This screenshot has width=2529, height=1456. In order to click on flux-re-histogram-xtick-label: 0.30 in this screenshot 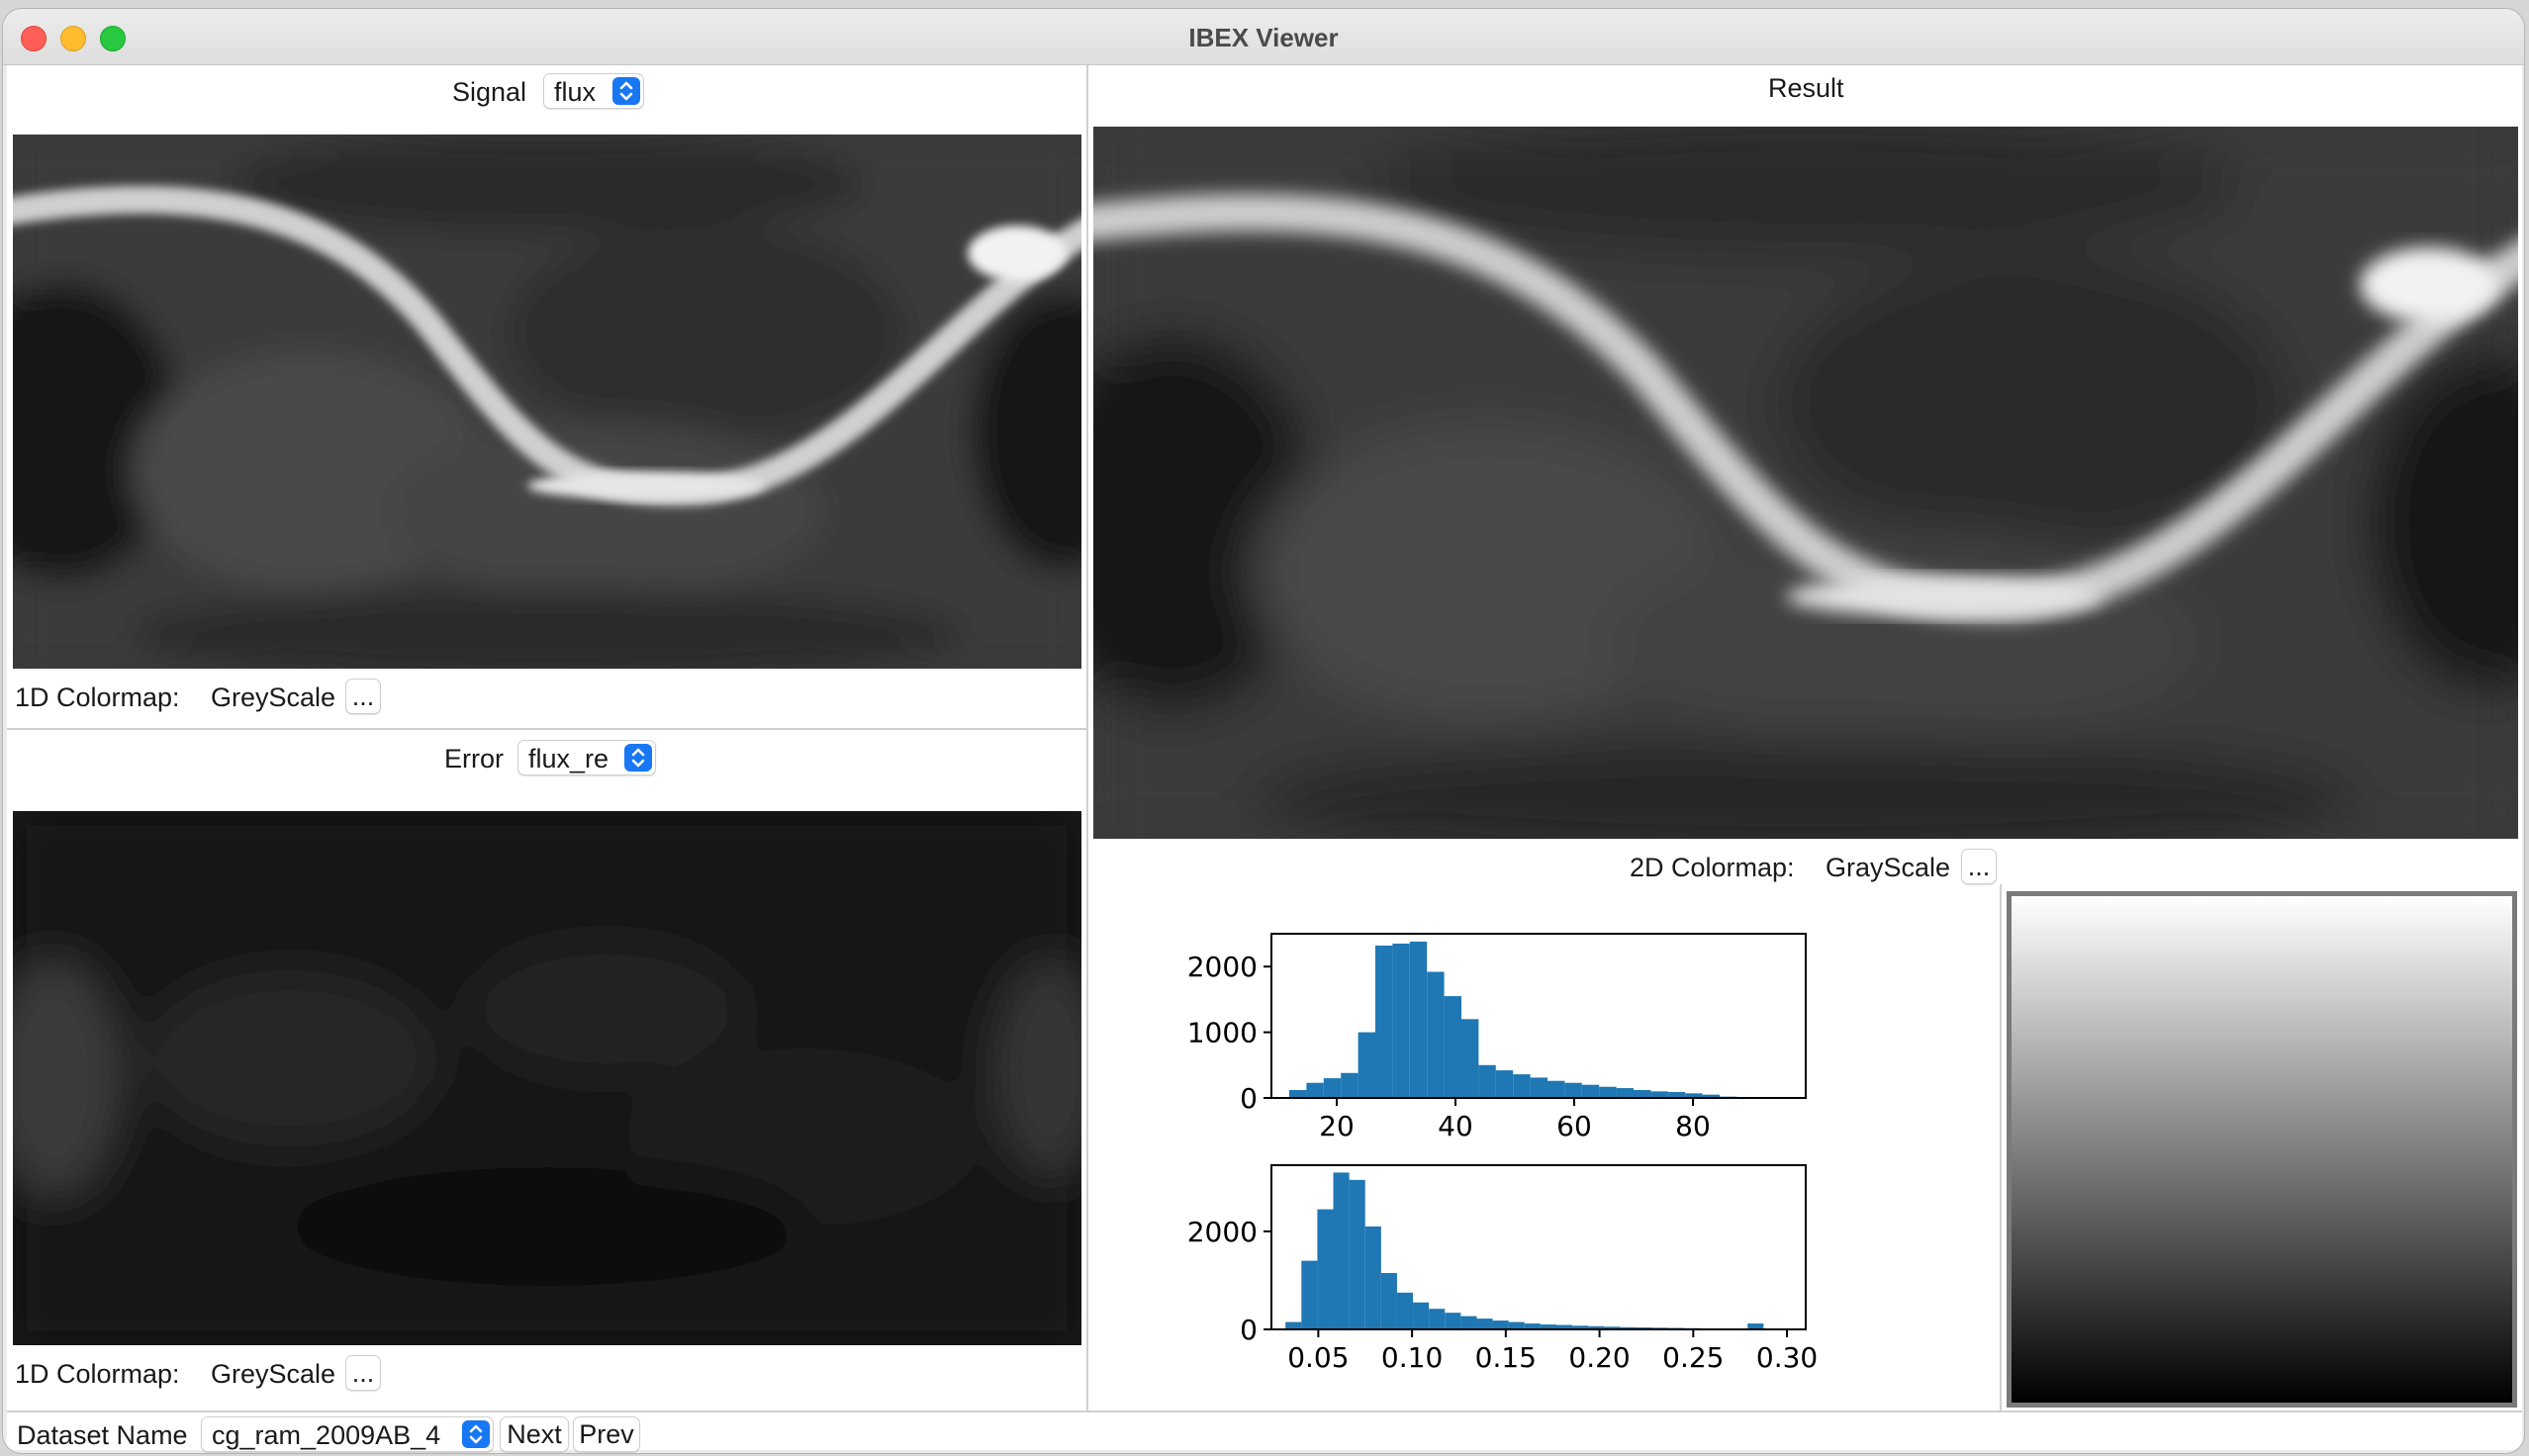, I will do `click(1787, 1357)`.